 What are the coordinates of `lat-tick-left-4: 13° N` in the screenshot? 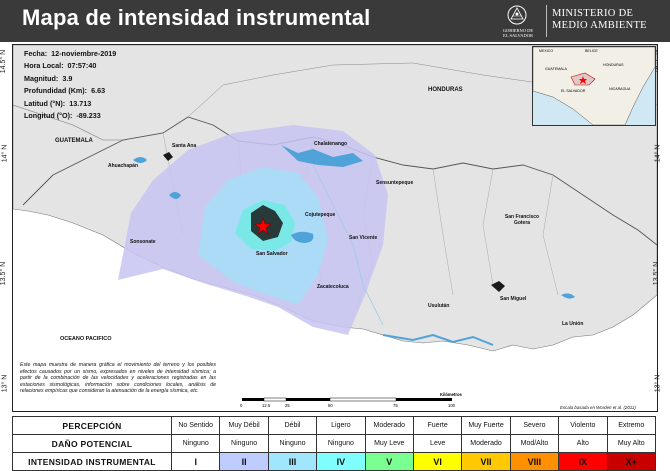 It's located at (5, 383).